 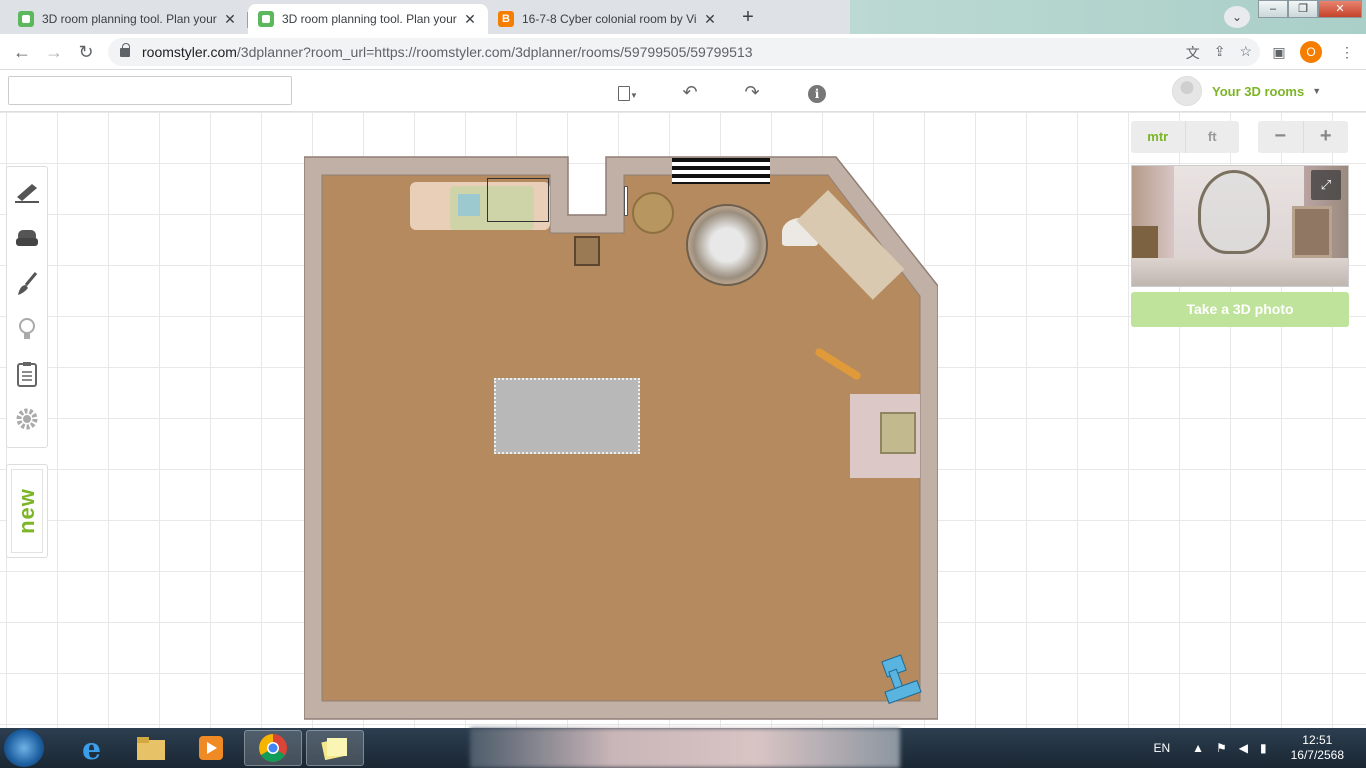 I want to click on minimize-button: –, so click(x=1273, y=9).